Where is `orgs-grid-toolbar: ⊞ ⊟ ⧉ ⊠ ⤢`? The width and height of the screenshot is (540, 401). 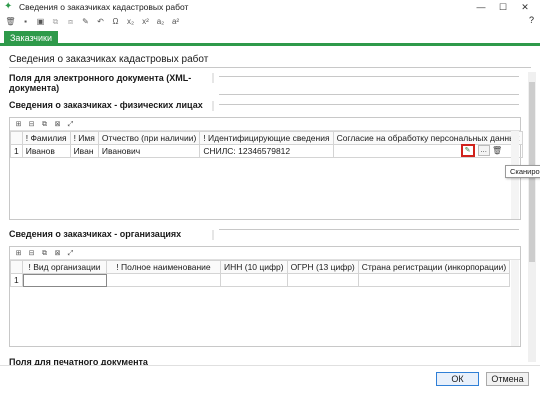 orgs-grid-toolbar: ⊞ ⊟ ⧉ ⊠ ⤢ is located at coordinates (265, 253).